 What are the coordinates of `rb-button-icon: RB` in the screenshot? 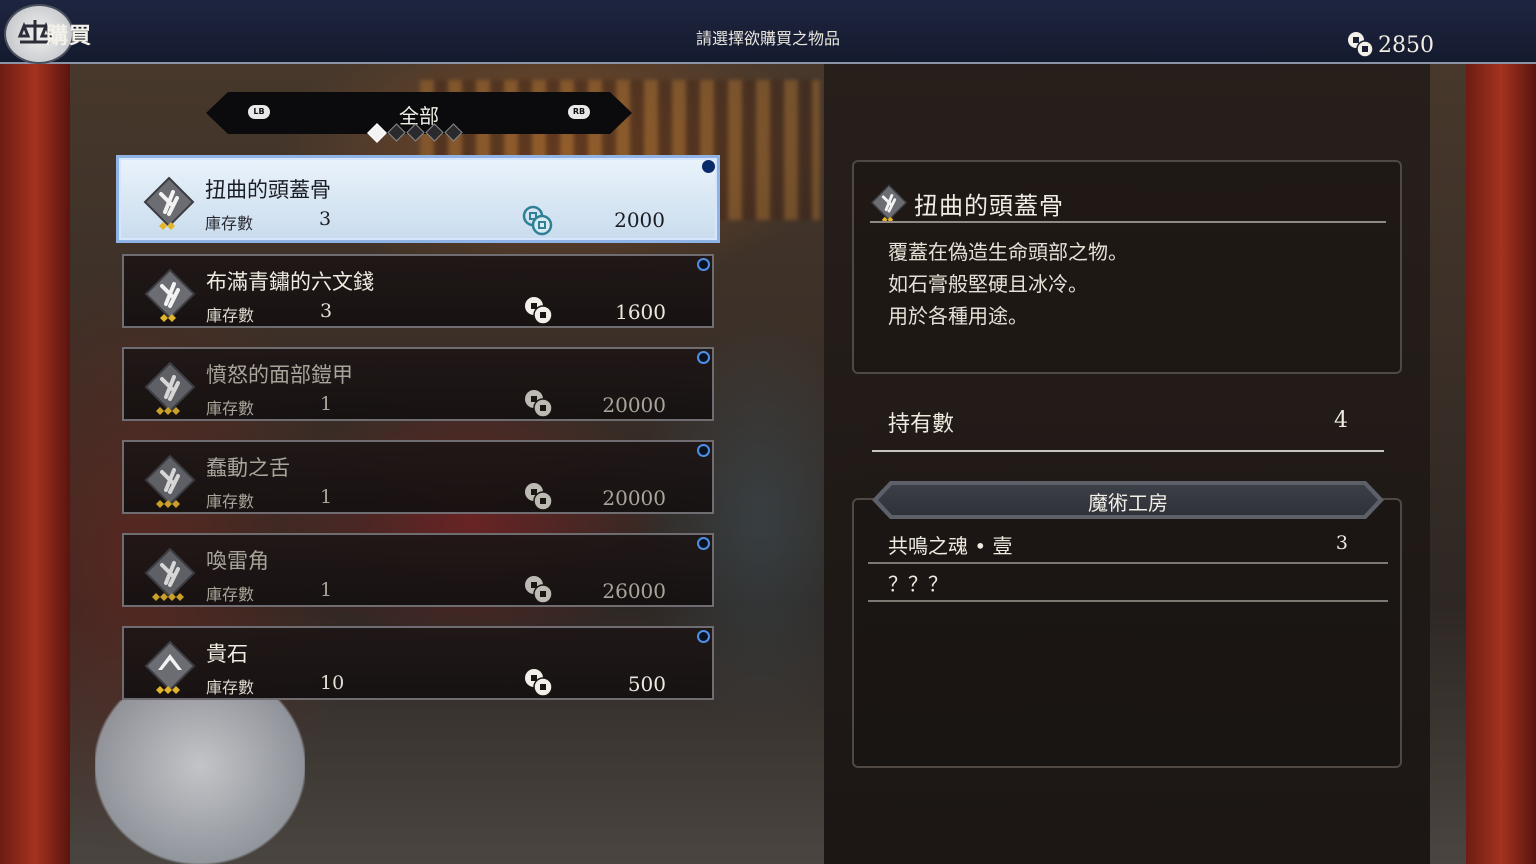 It's located at (579, 112).